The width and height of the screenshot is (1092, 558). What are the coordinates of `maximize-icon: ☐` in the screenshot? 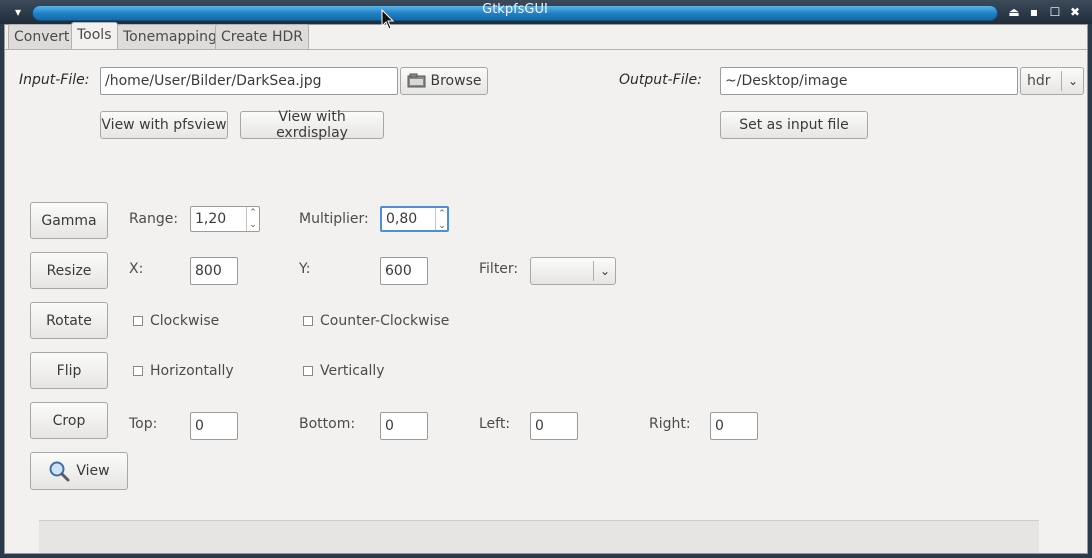 It's located at (1055, 12).